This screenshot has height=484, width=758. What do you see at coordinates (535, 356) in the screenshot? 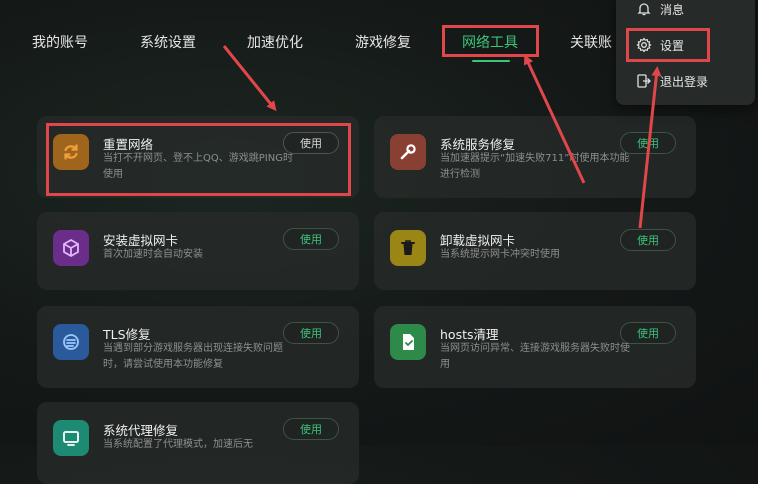
I see `card-description: 当网页访问异常、连接游戏服务器失败时使用` at bounding box center [535, 356].